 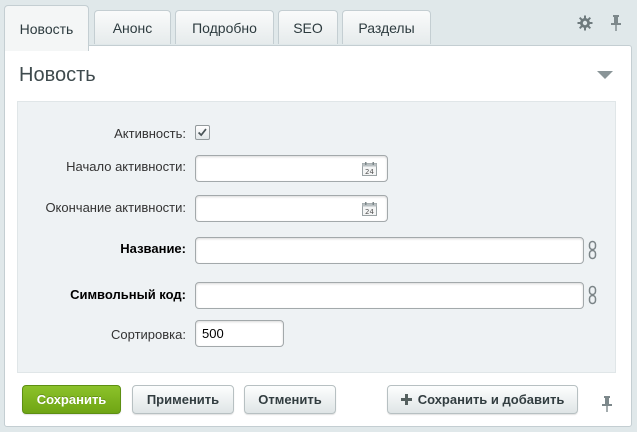 I want to click on sort-label: Сортировка:, so click(x=148, y=334).